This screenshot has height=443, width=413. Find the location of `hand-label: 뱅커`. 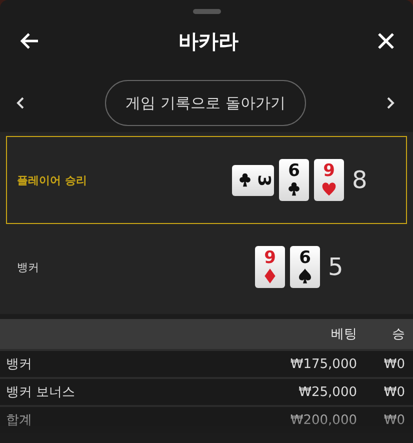

hand-label: 뱅커 is located at coordinates (28, 267).